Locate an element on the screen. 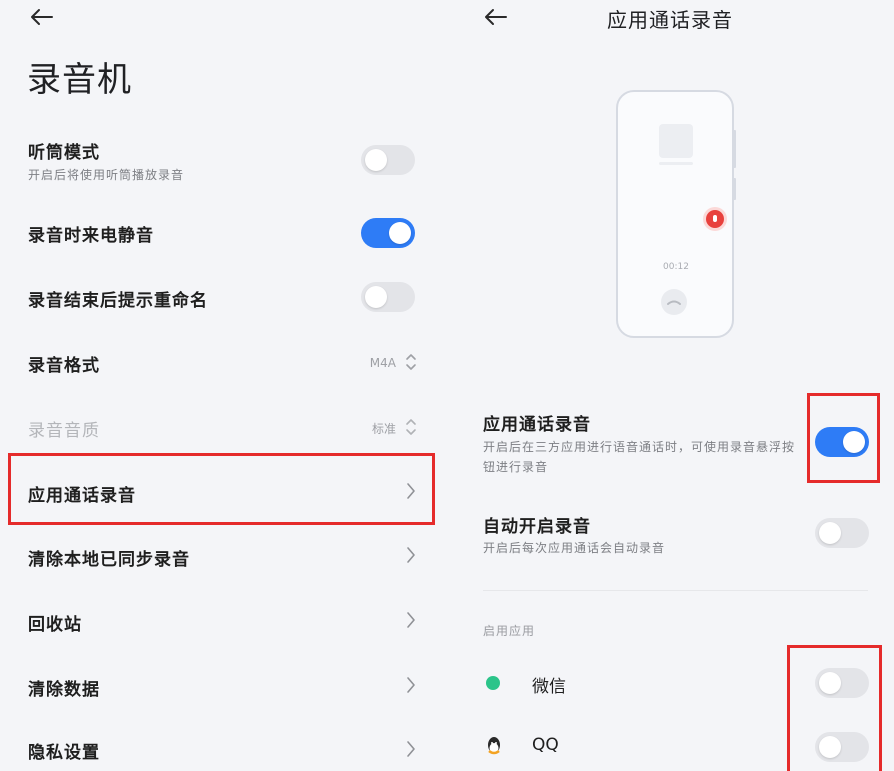  record-floating-button-icon is located at coordinates (715, 219).